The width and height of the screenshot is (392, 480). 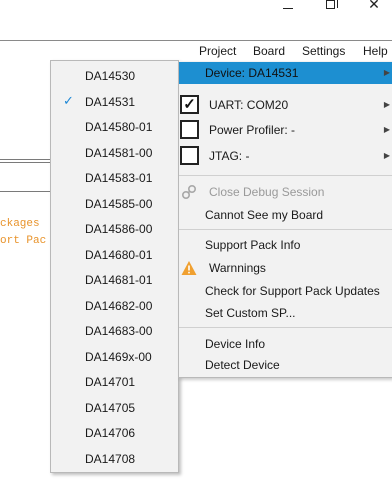 What do you see at coordinates (285, 345) in the screenshot?
I see `device-info-menu-item: Device Info` at bounding box center [285, 345].